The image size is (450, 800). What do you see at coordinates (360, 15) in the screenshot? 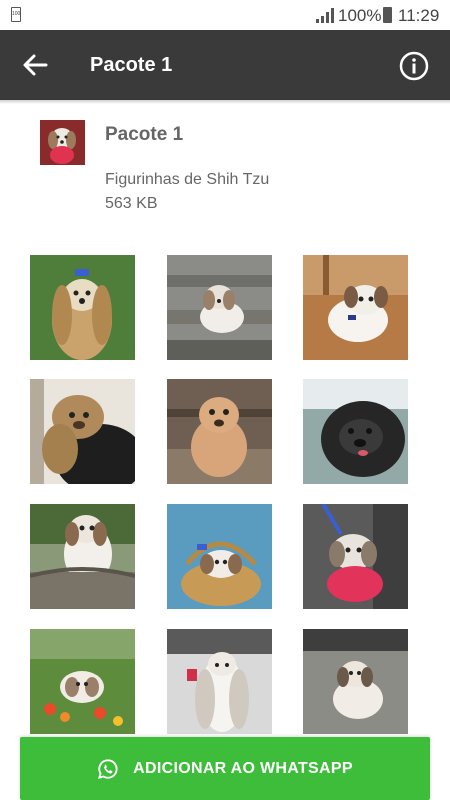
I see `battery-percent: 100%` at bounding box center [360, 15].